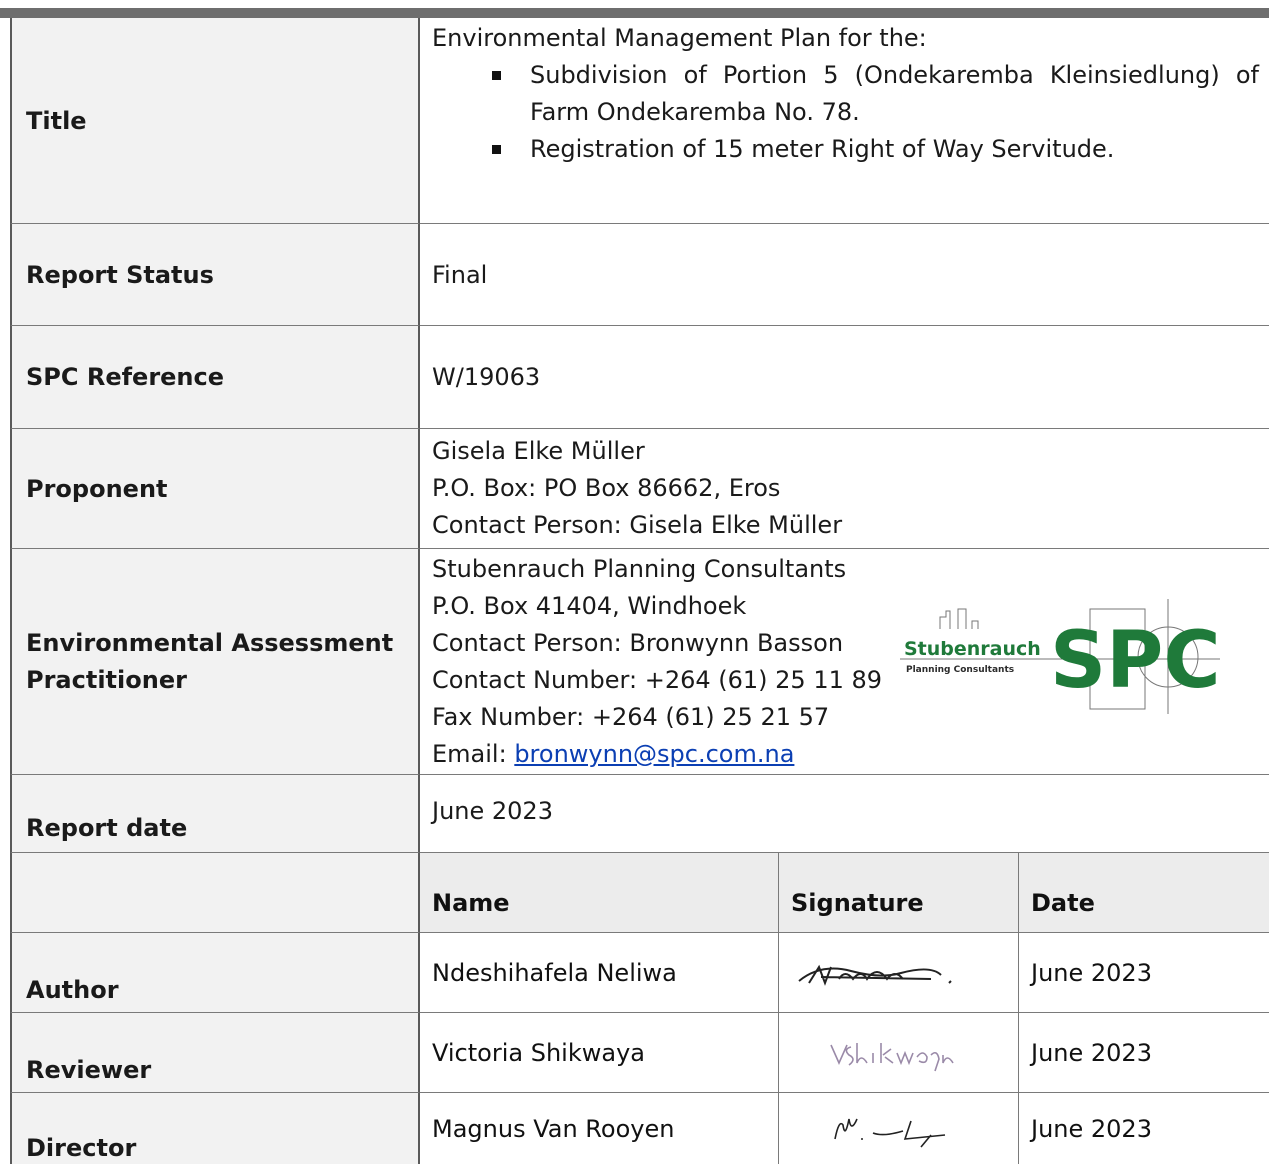  Describe the element at coordinates (599, 1053) in the screenshot. I see `signoff-name: Victoria Shikwaya` at that location.